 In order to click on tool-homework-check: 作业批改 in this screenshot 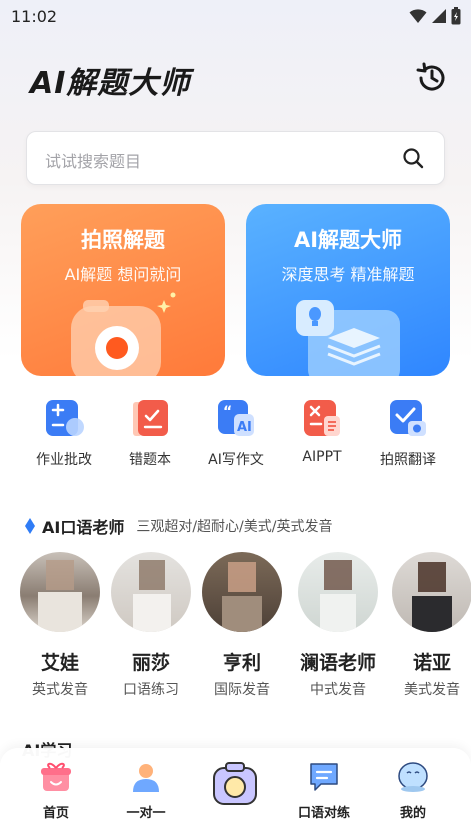, I will do `click(64, 433)`.